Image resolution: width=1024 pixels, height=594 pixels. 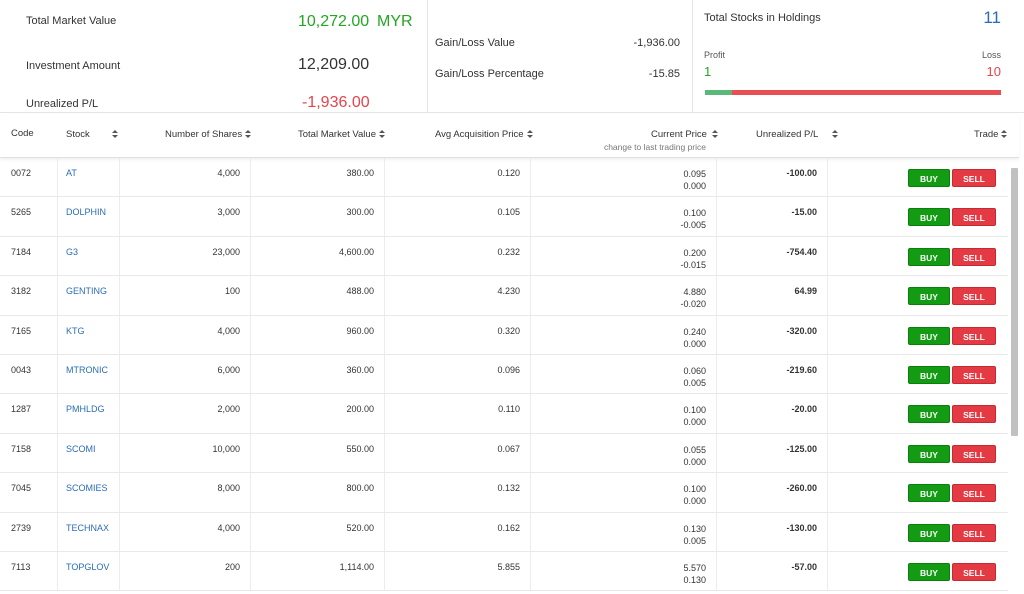 I want to click on table-scrollbar, so click(x=1014, y=302).